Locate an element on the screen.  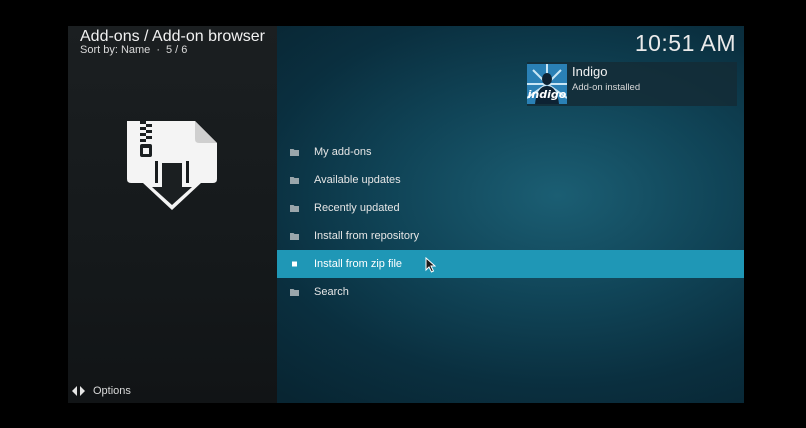
menu-item-install-from-zip-file: Install from zip file is located at coordinates (510, 264).